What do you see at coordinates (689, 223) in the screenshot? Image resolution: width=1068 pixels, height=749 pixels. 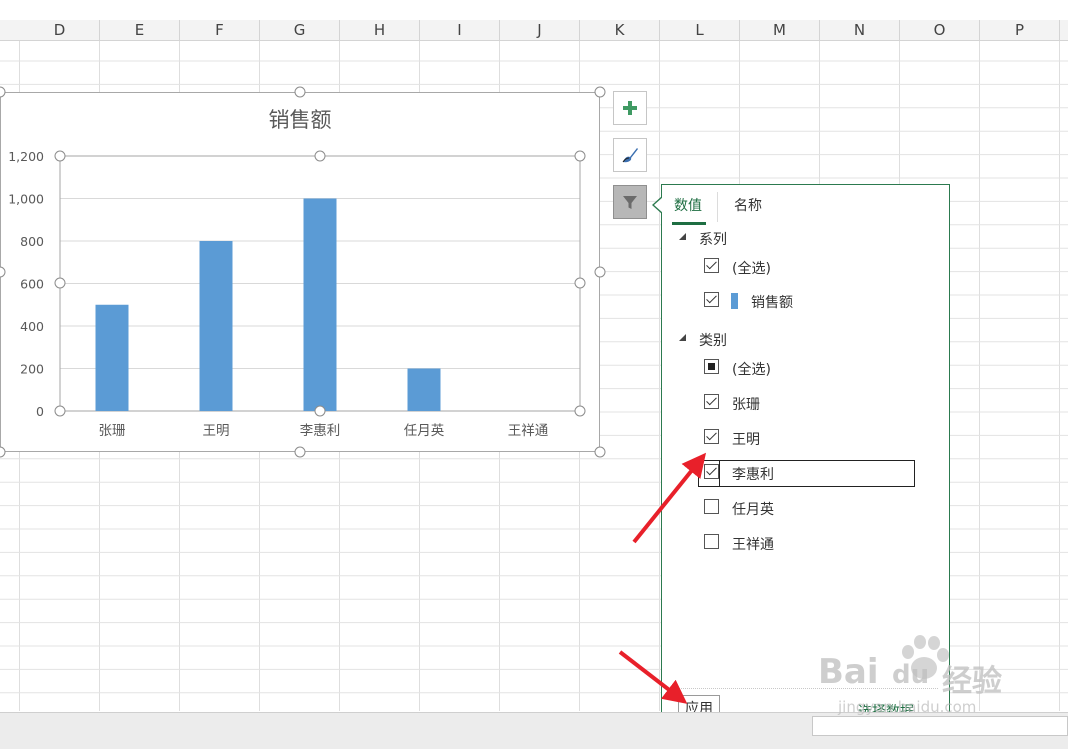 I see `active-tab-indicator` at bounding box center [689, 223].